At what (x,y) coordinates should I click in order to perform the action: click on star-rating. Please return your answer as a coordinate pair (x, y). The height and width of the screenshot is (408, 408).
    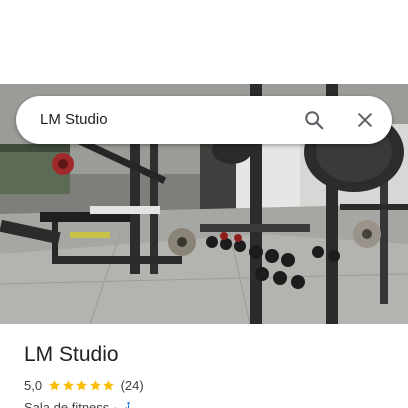
    Looking at the image, I should click on (82, 385).